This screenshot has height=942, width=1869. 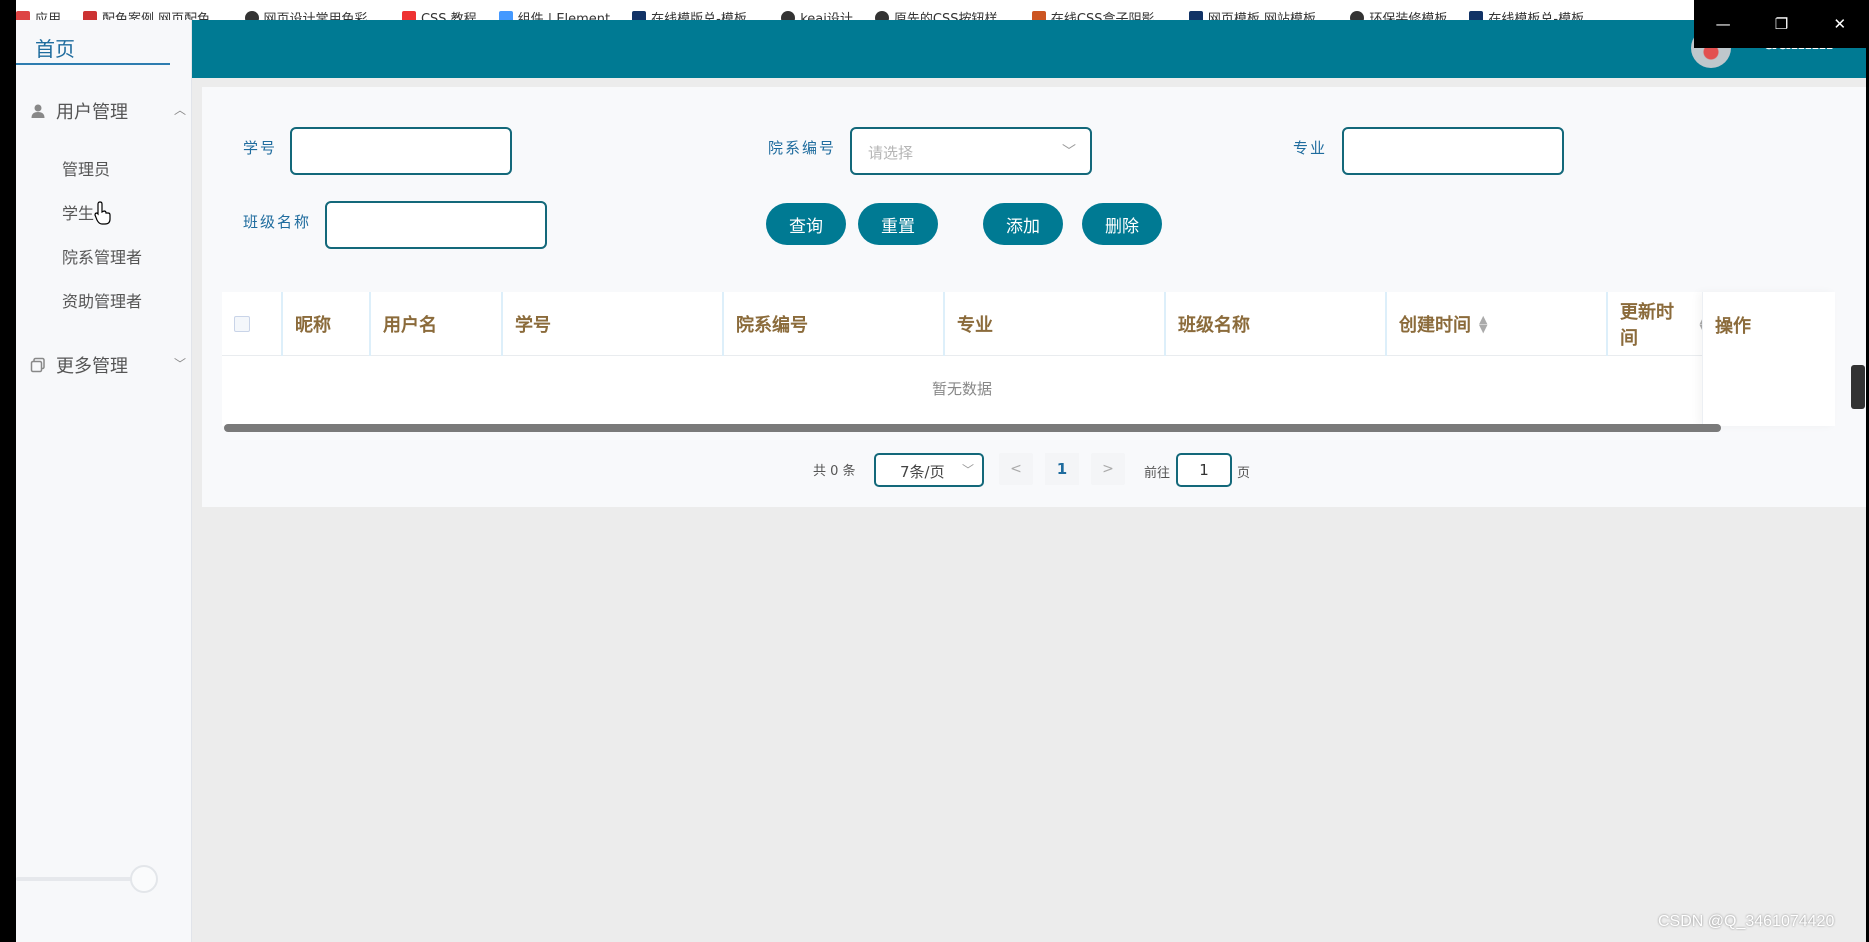 What do you see at coordinates (38, 14) in the screenshot?
I see `bookmark-apps: 应用` at bounding box center [38, 14].